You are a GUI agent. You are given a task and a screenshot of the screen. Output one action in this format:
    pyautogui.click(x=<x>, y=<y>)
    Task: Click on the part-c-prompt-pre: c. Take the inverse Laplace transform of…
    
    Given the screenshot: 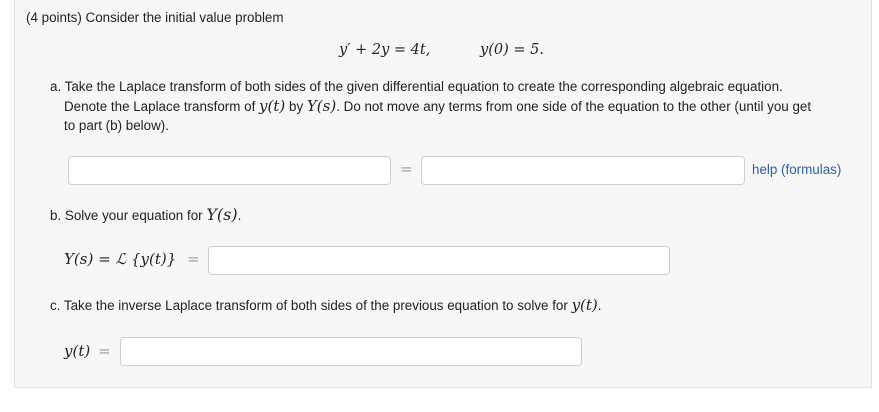 What is the action you would take?
    pyautogui.click(x=309, y=305)
    